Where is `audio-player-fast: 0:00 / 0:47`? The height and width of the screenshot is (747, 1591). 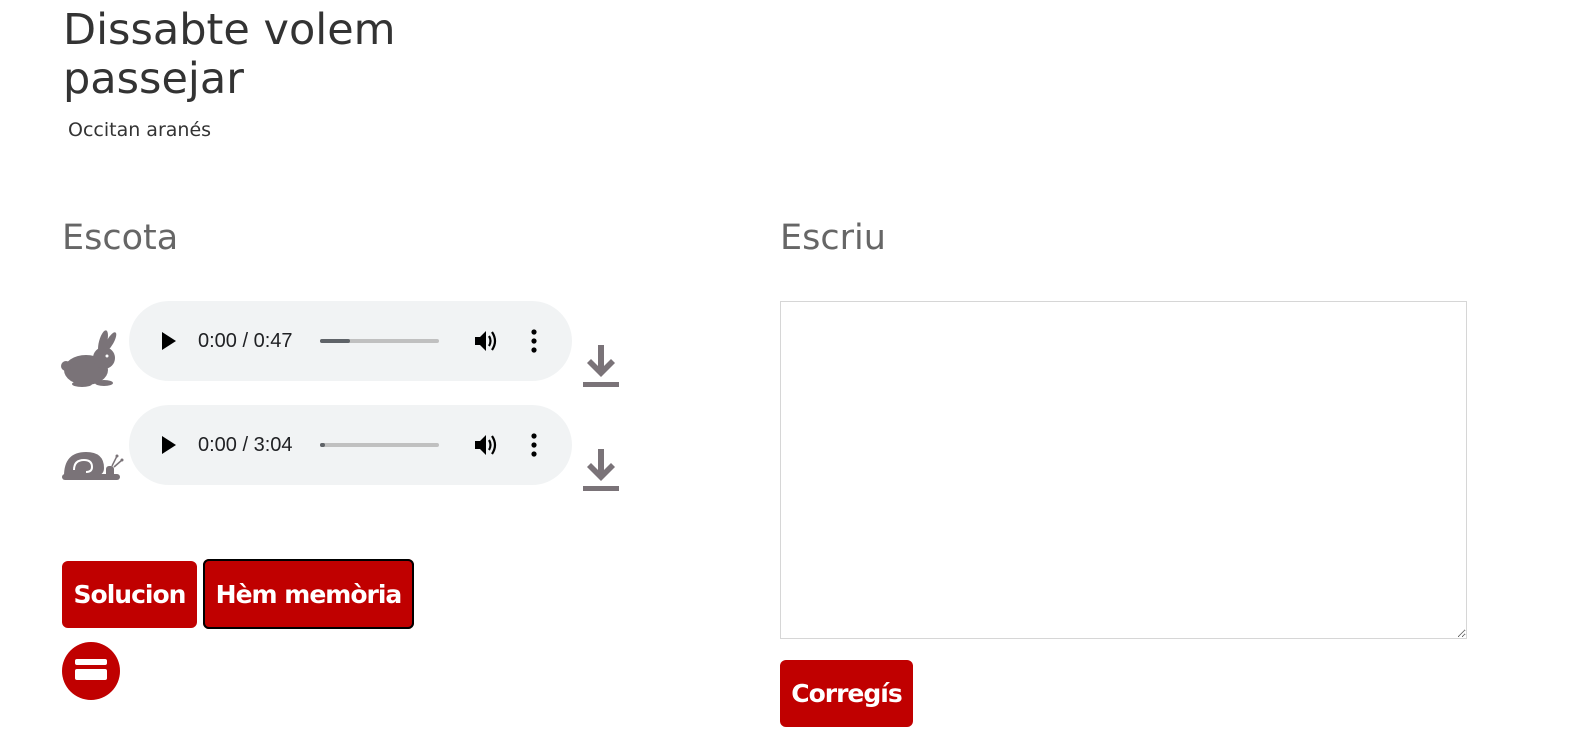 audio-player-fast: 0:00 / 0:47 is located at coordinates (350, 341).